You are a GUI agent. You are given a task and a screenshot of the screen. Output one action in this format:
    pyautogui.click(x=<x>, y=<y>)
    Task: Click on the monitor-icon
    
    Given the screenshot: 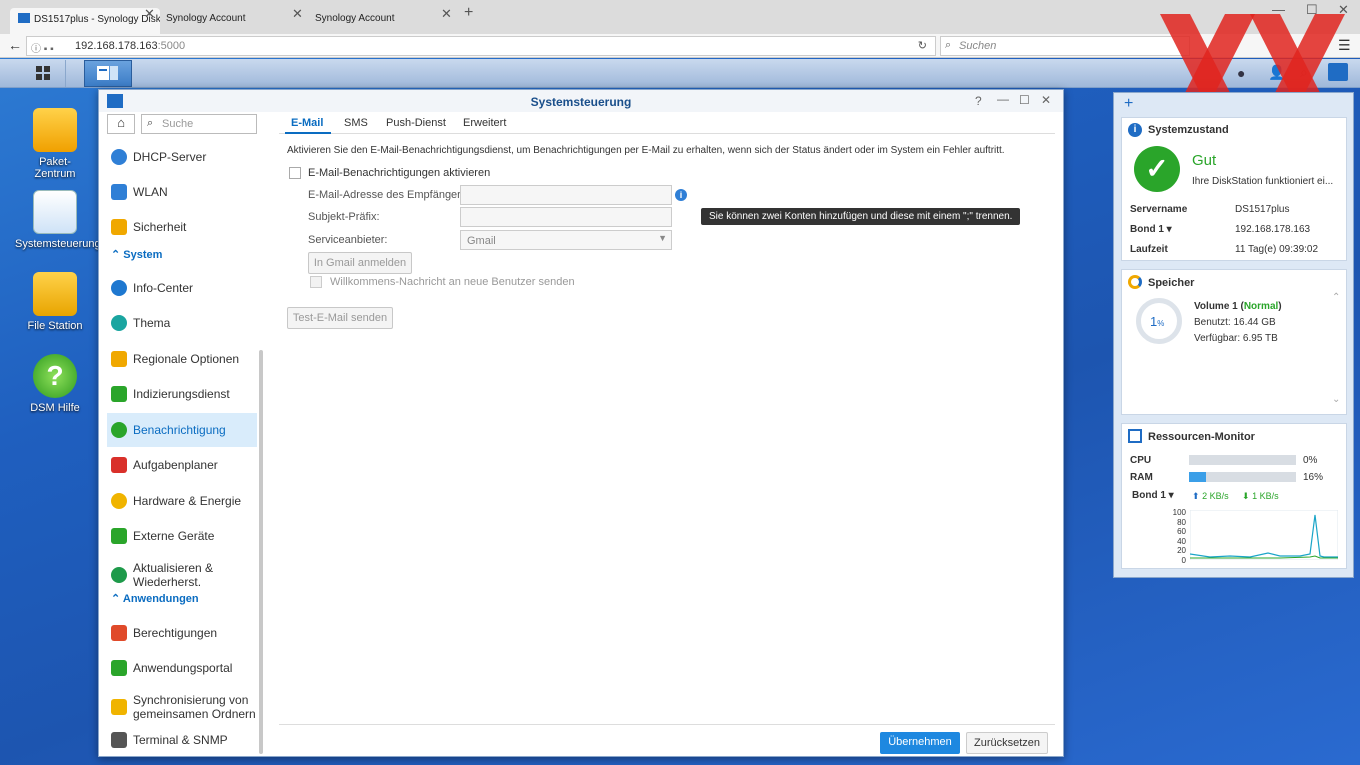 What is the action you would take?
    pyautogui.click(x=1135, y=436)
    